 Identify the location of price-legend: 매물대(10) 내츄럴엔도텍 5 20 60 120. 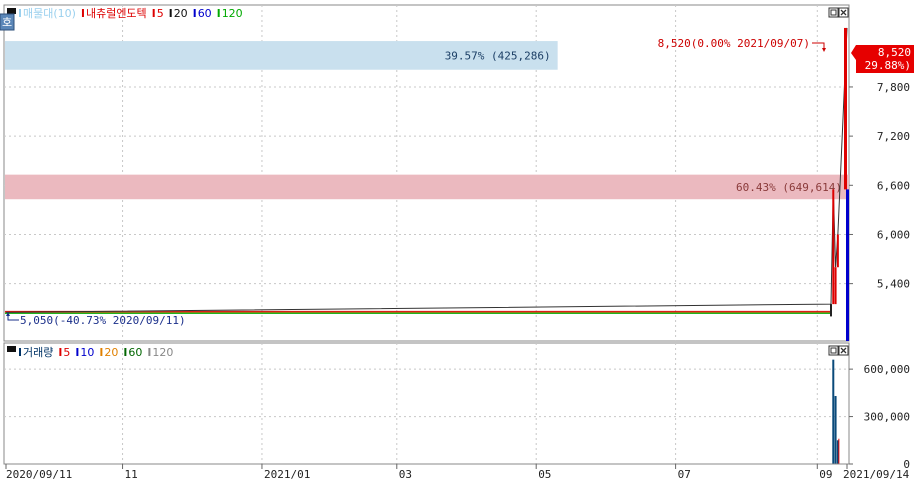
(131, 13).